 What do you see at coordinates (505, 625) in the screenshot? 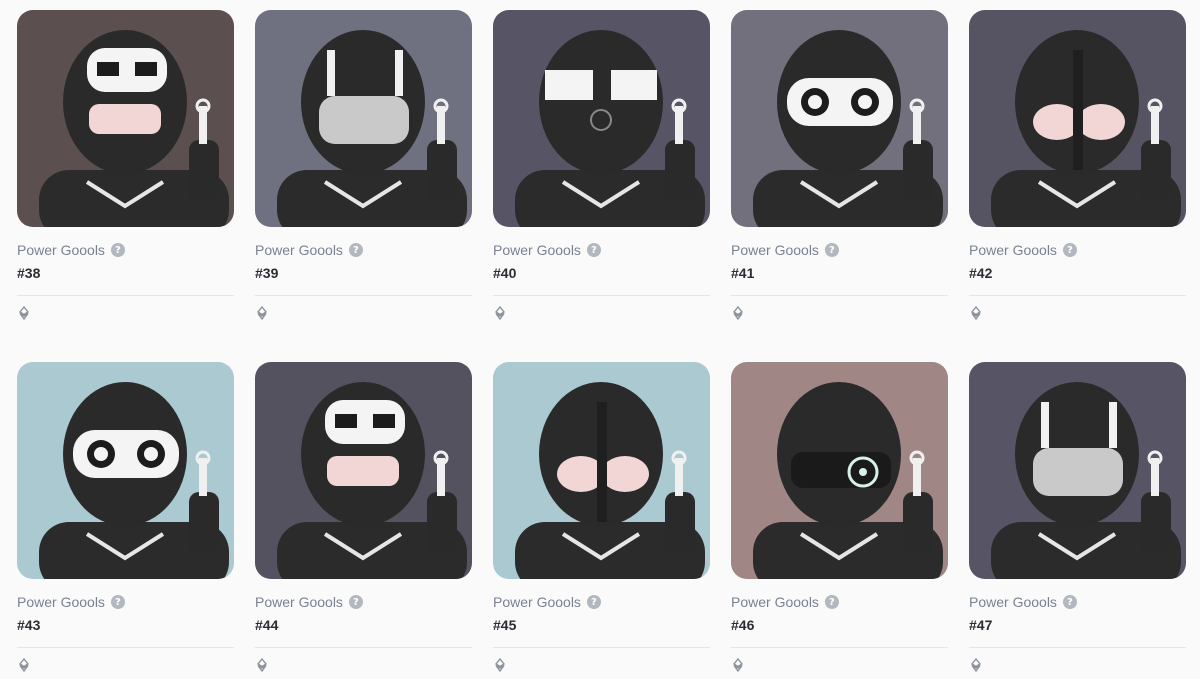
I see `token-id: #45` at bounding box center [505, 625].